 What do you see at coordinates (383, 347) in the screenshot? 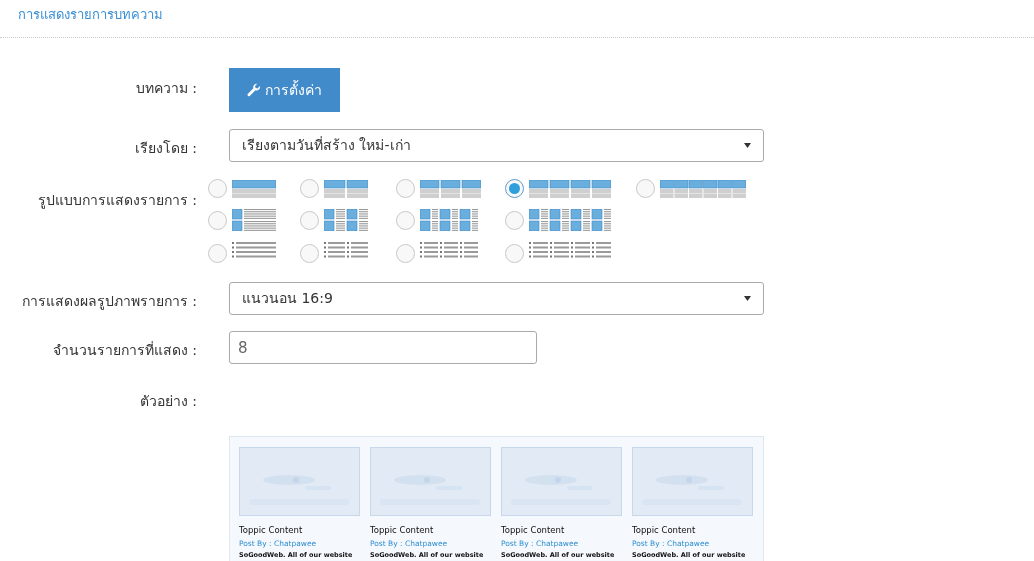
I see `count-input: 8` at bounding box center [383, 347].